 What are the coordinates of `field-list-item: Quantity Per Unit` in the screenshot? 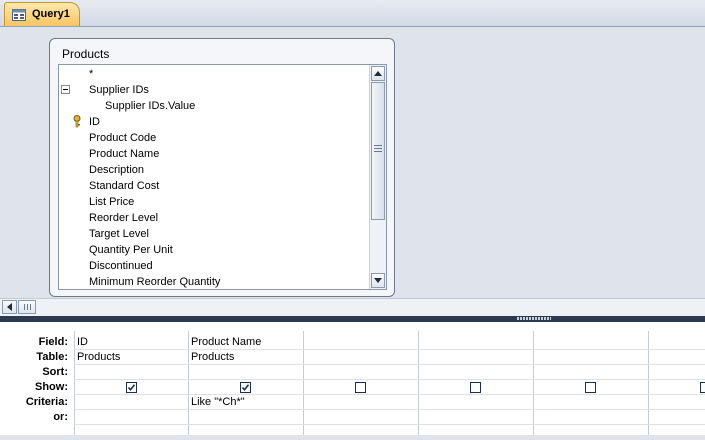 It's located at (131, 250).